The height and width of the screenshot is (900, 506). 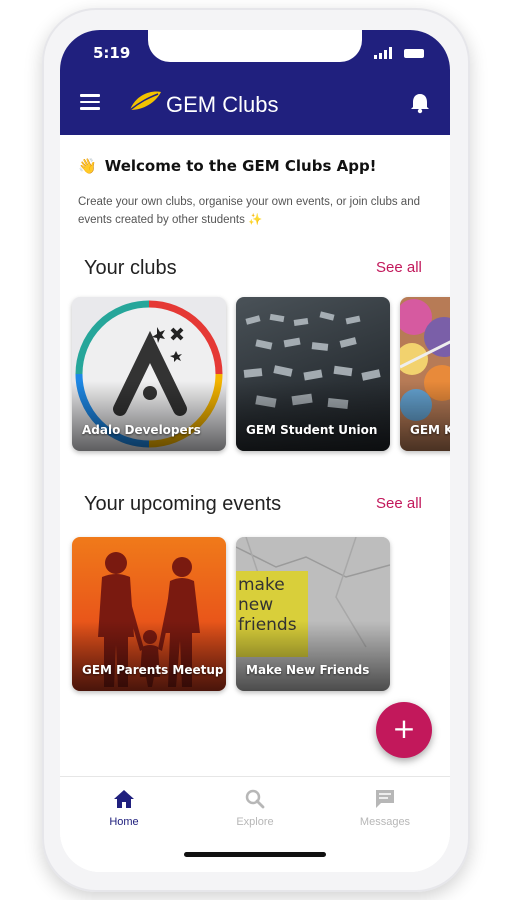 What do you see at coordinates (399, 267) in the screenshot?
I see `clubs-see-all-link: See all` at bounding box center [399, 267].